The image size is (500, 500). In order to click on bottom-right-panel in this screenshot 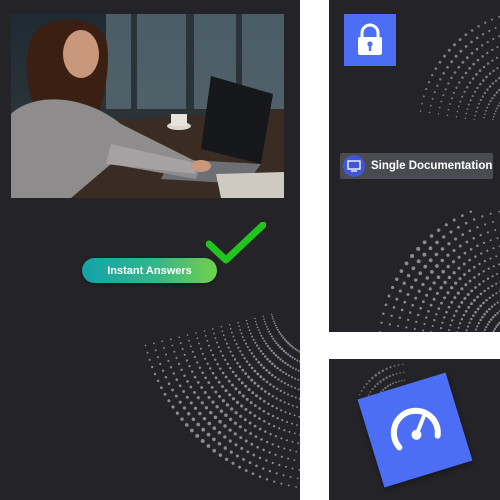, I will do `click(414, 429)`.